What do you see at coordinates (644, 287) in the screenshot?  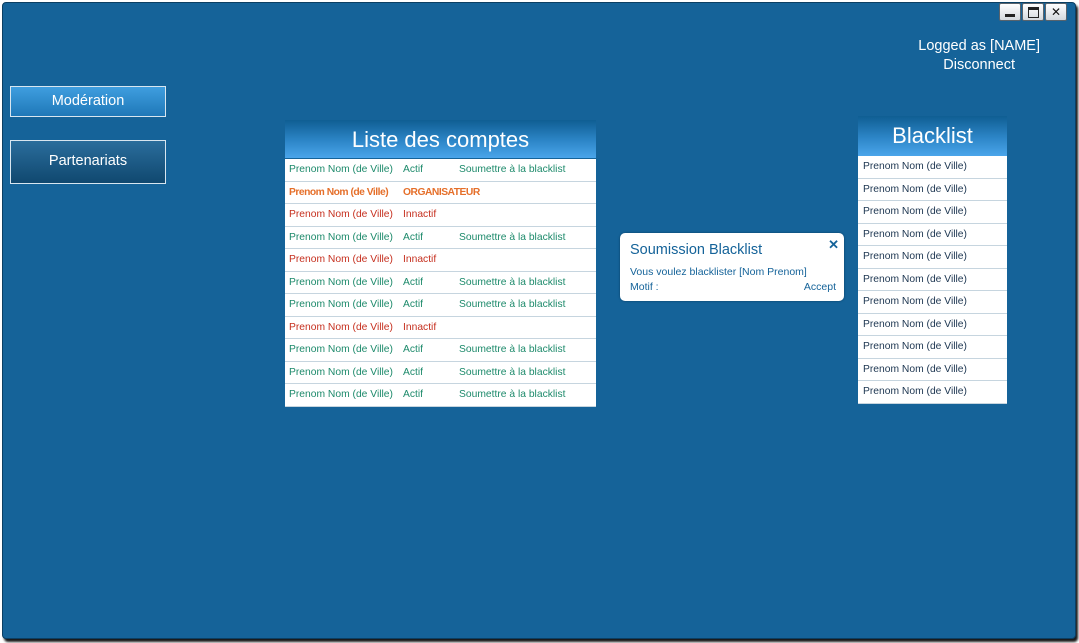 I see `motif-label: Motif :` at bounding box center [644, 287].